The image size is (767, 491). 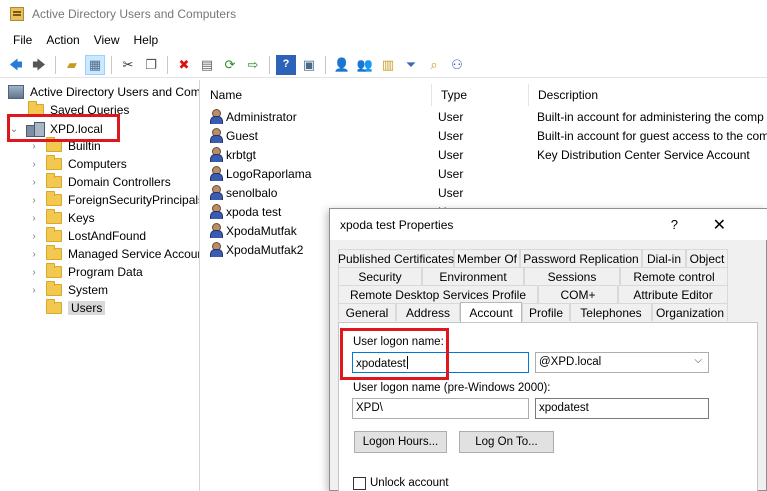 What do you see at coordinates (457, 65) in the screenshot?
I see `add-to-group-icon: ⚇` at bounding box center [457, 65].